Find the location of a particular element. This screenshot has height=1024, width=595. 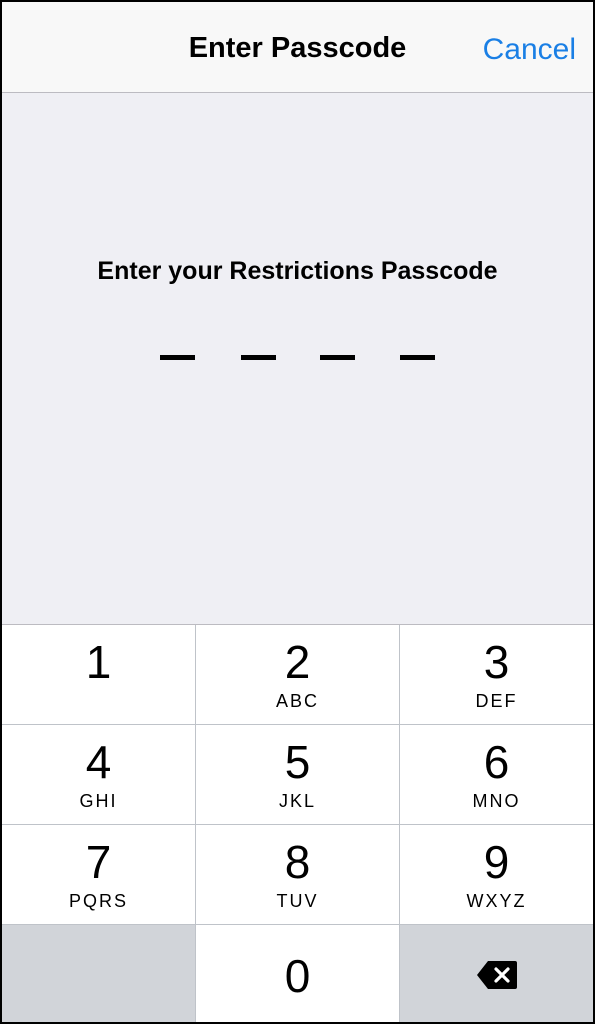

backspace-icon is located at coordinates (497, 975).